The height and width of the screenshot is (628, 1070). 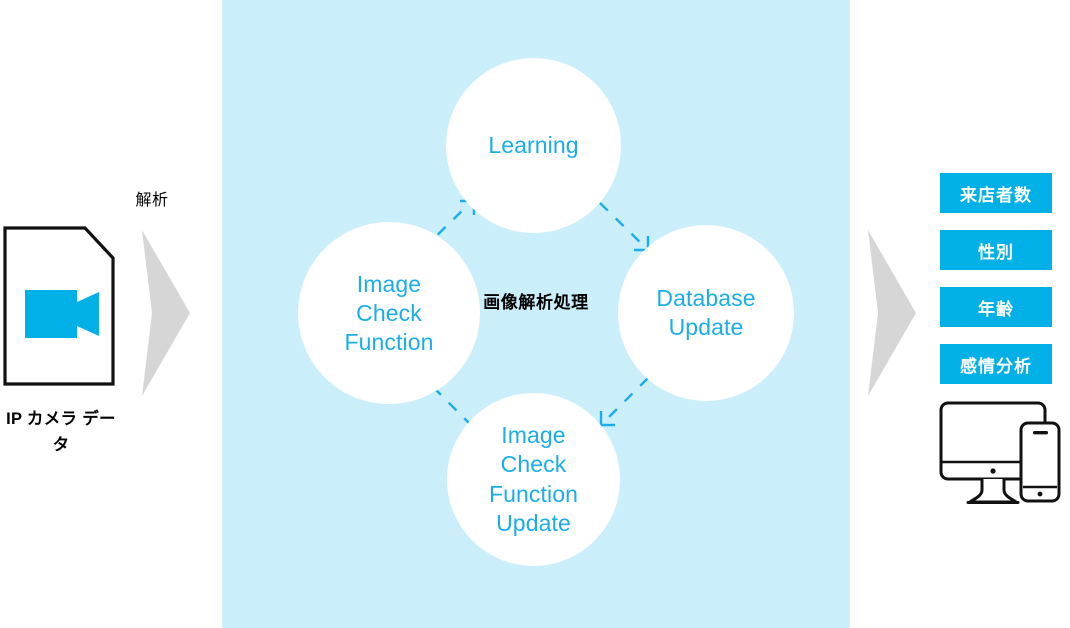 I want to click on output-badge-gender: 性別, so click(x=996, y=250).